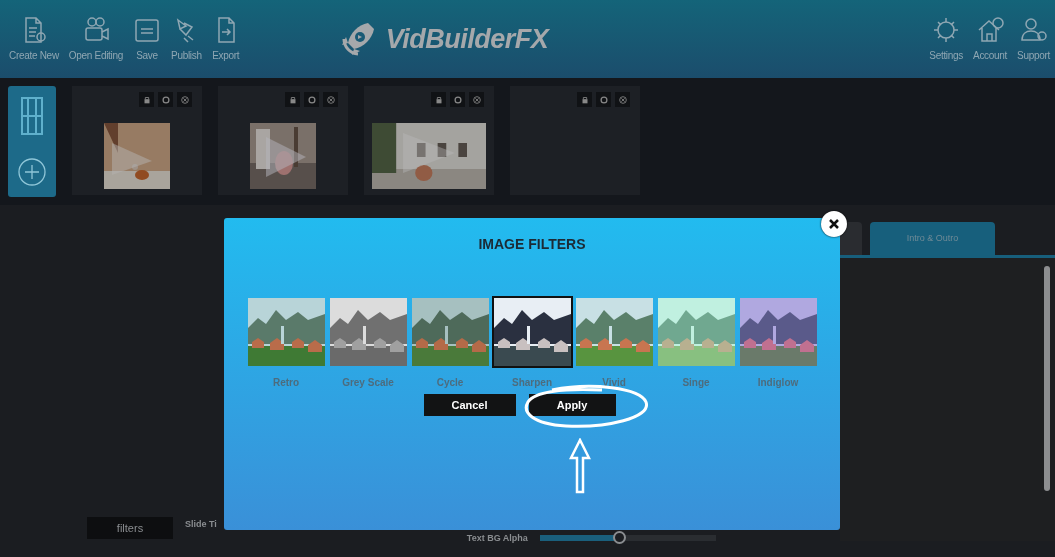  What do you see at coordinates (532, 383) in the screenshot?
I see `filter-label: Sharpen` at bounding box center [532, 383].